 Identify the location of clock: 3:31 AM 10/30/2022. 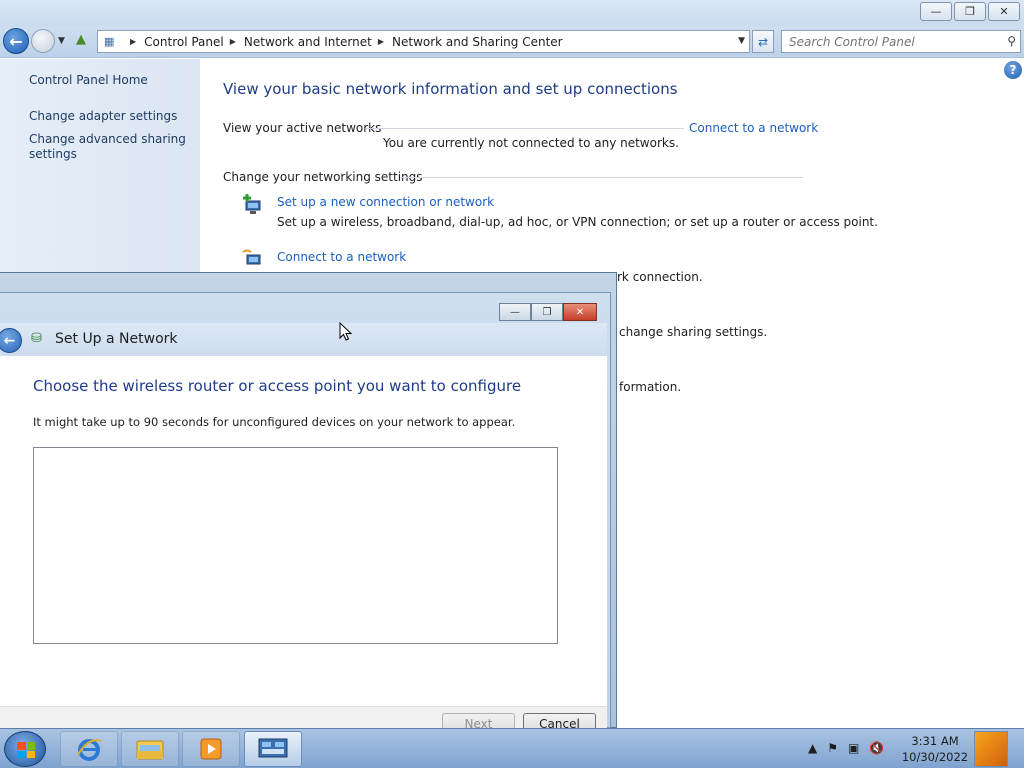
(935, 749).